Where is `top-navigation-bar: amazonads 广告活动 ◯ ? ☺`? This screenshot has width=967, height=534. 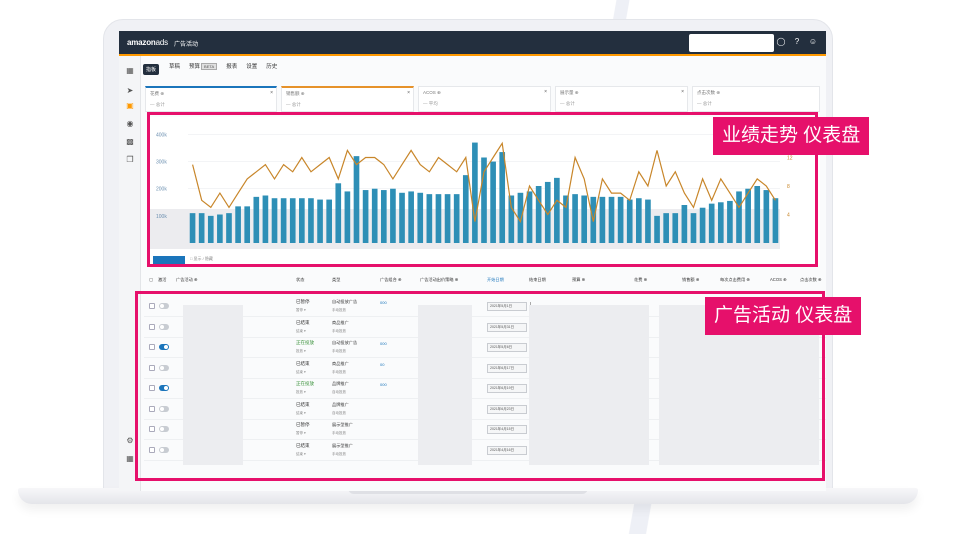
top-navigation-bar: amazonads 广告活动 ◯ ? ☺ is located at coordinates (472, 43).